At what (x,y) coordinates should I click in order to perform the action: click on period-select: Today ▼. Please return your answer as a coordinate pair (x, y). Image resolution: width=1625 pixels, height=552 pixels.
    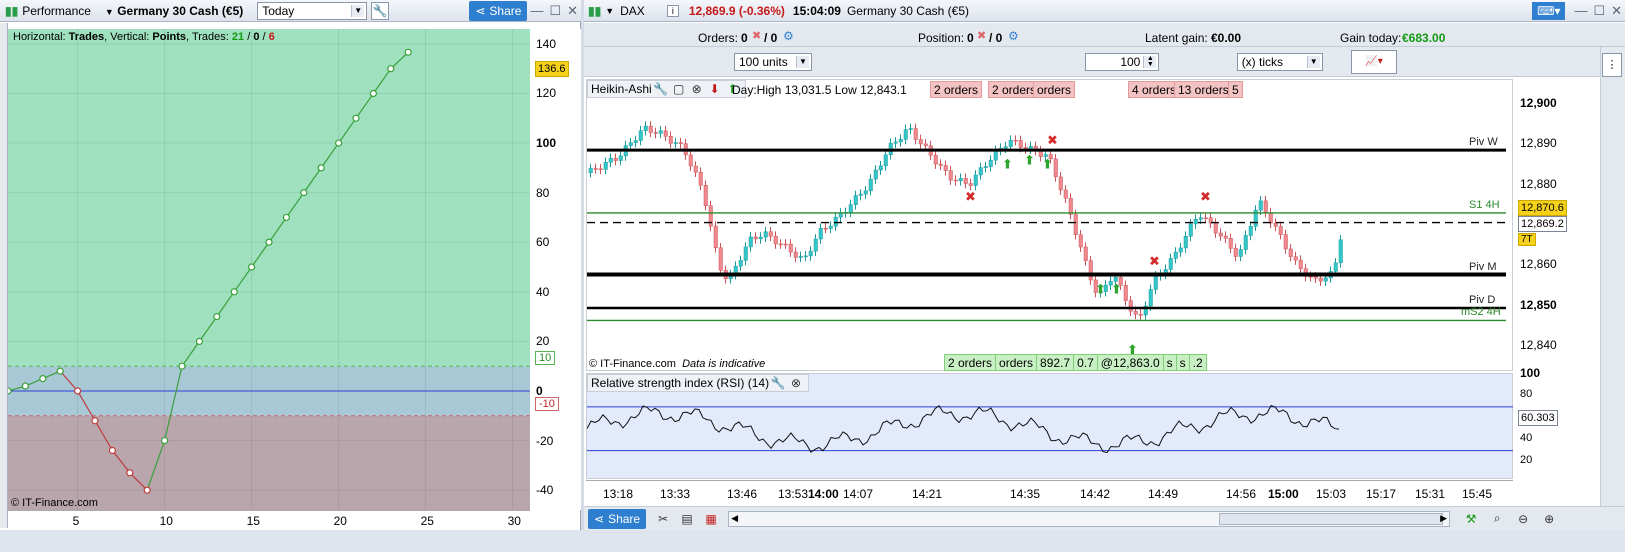
    Looking at the image, I should click on (312, 10).